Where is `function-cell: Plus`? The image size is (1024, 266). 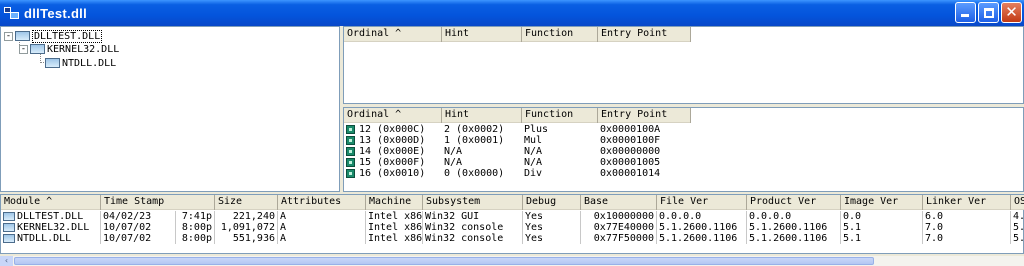 function-cell: Plus is located at coordinates (536, 129).